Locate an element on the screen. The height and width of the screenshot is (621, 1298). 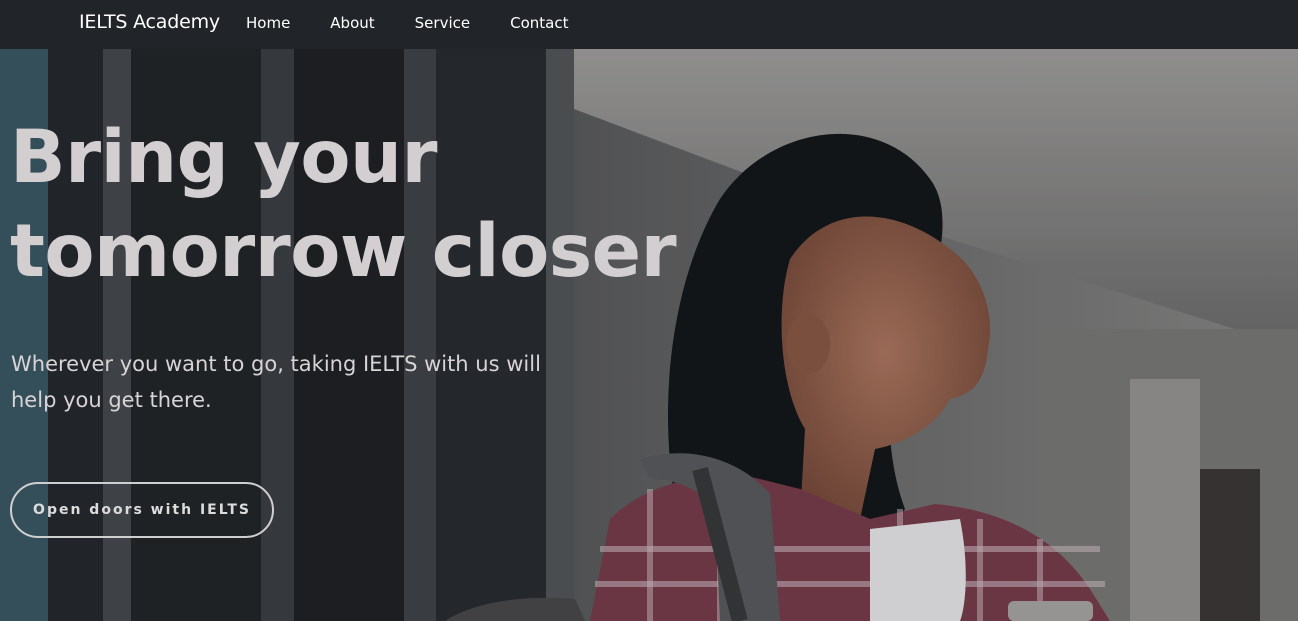
nav-link-service: Service is located at coordinates (442, 23).